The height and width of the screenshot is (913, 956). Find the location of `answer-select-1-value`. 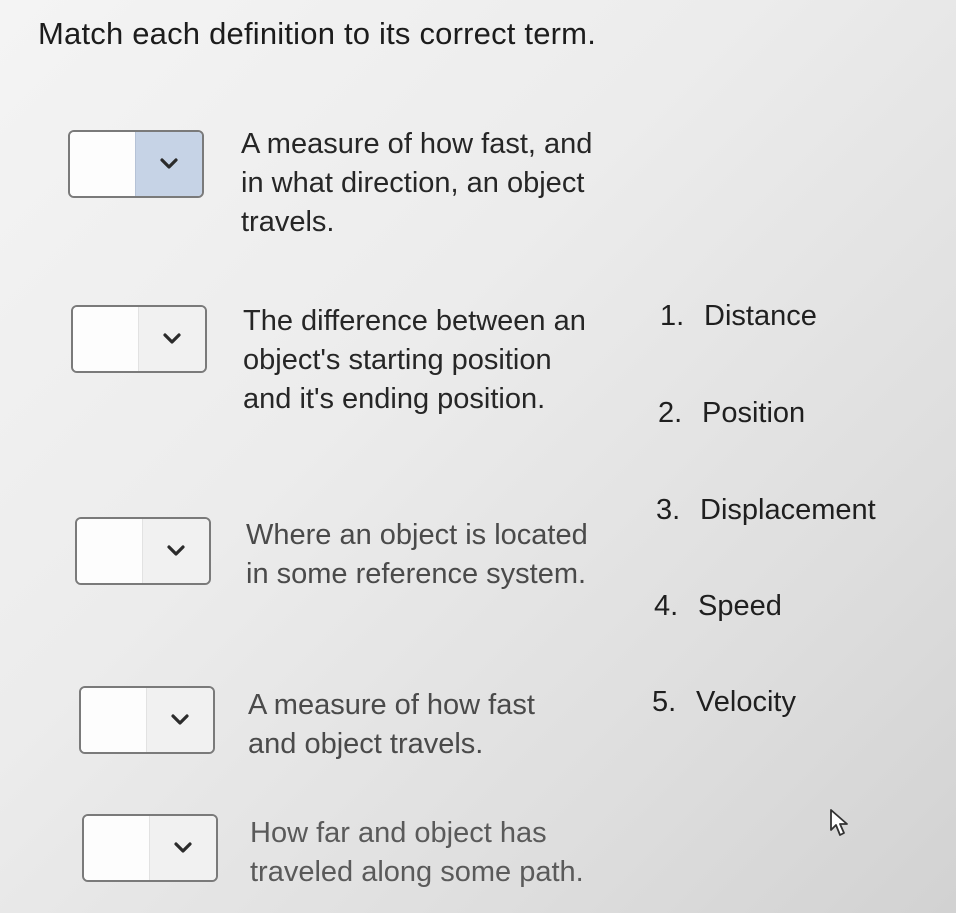

answer-select-1-value is located at coordinates (102, 164).